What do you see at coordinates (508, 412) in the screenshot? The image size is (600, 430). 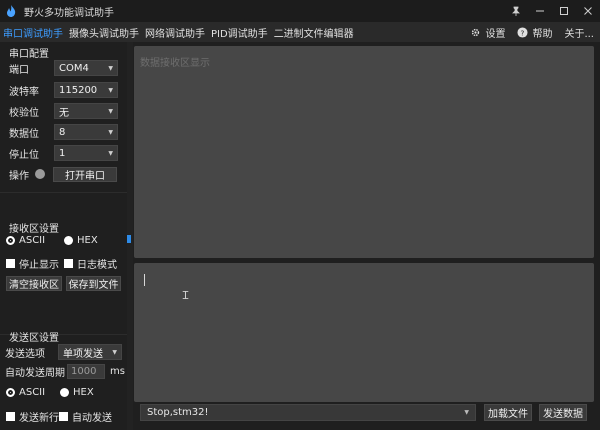 I see `load-file-button: 加载文件` at bounding box center [508, 412].